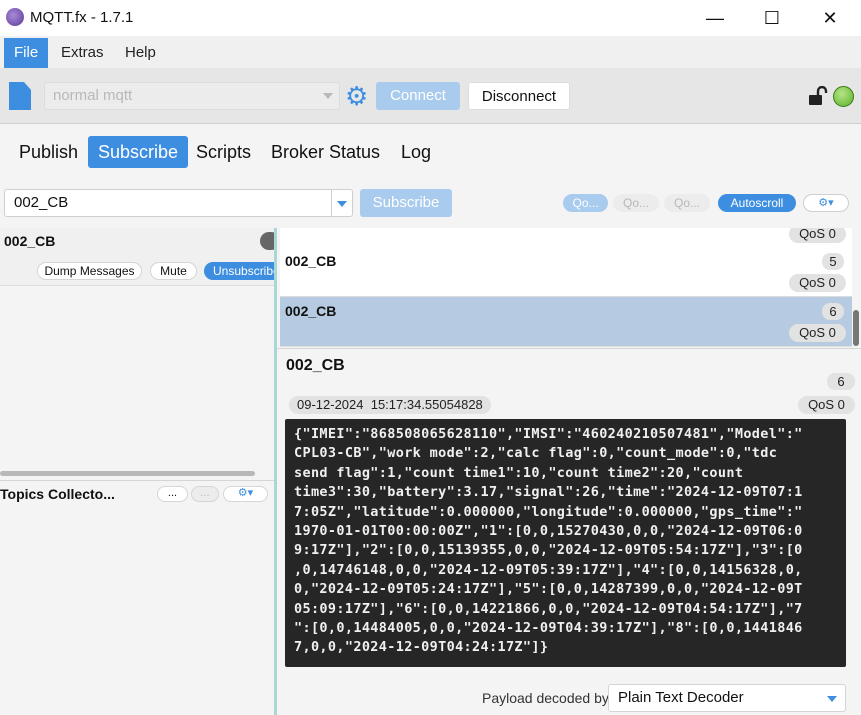 The height and width of the screenshot is (715, 861). Describe the element at coordinates (20, 96) in the screenshot. I see `new-file-icon` at that location.